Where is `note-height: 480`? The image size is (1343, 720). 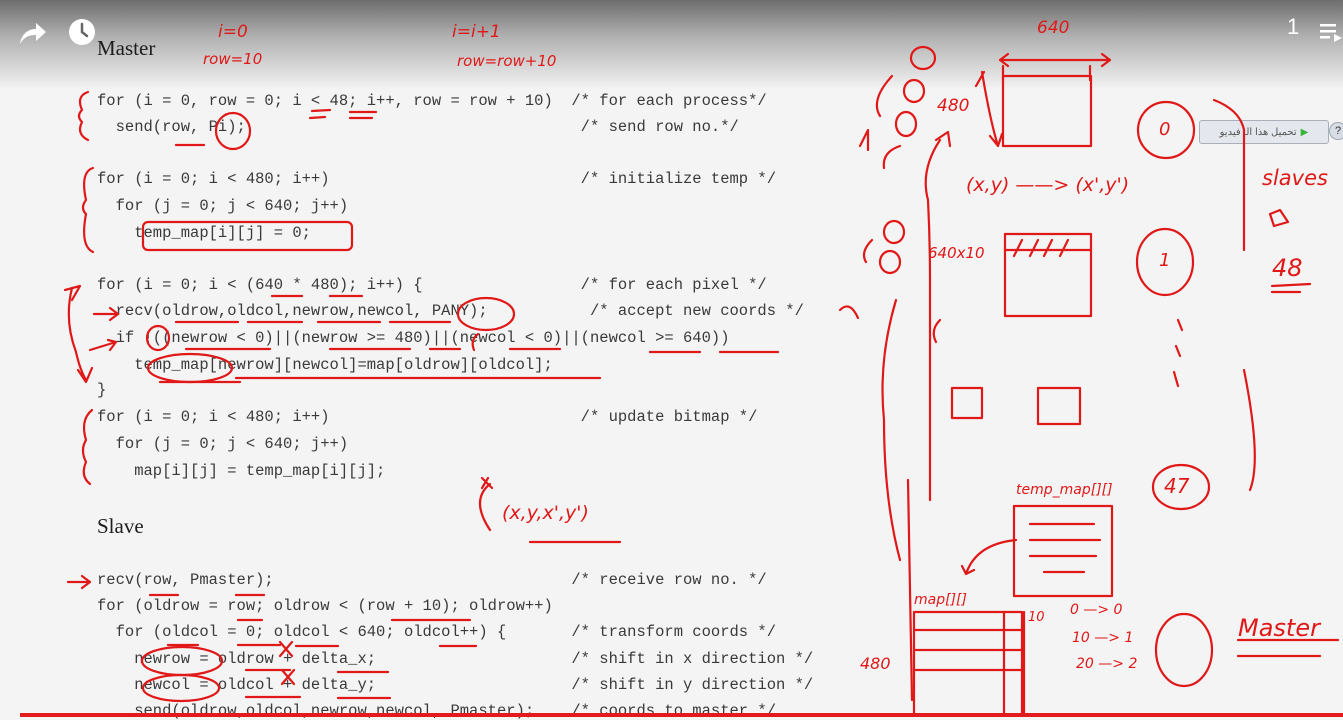 note-height: 480 is located at coordinates (953, 106).